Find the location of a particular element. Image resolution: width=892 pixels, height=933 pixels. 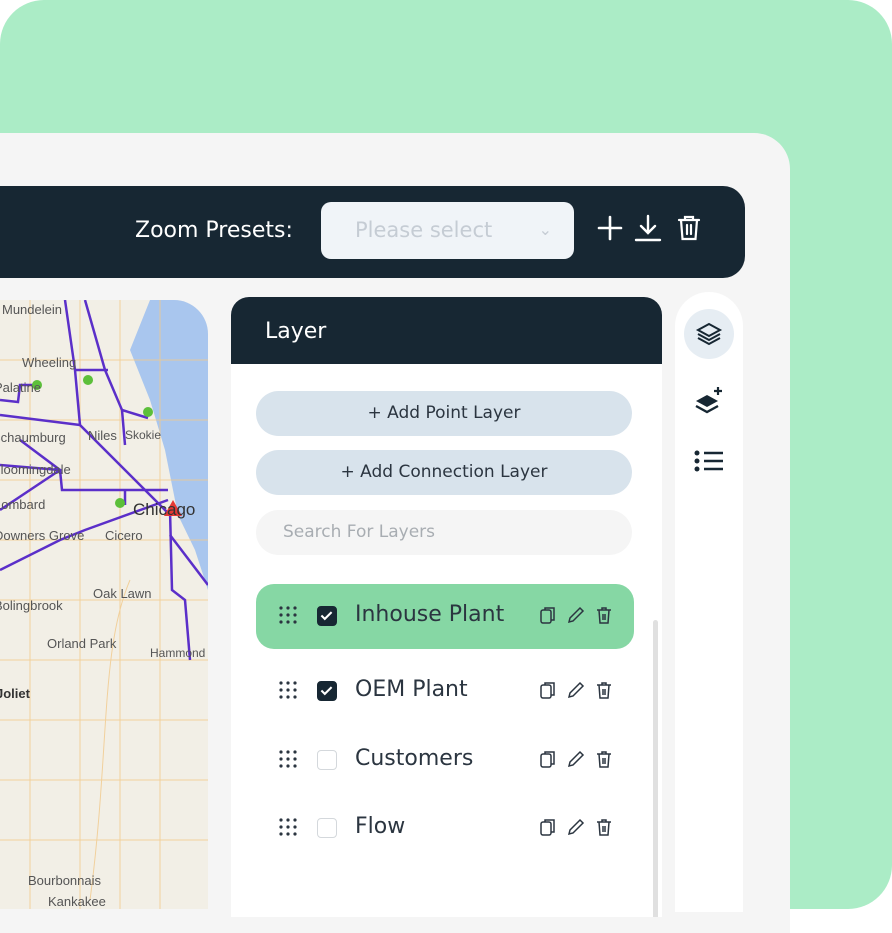

list-icon is located at coordinates (708, 461).